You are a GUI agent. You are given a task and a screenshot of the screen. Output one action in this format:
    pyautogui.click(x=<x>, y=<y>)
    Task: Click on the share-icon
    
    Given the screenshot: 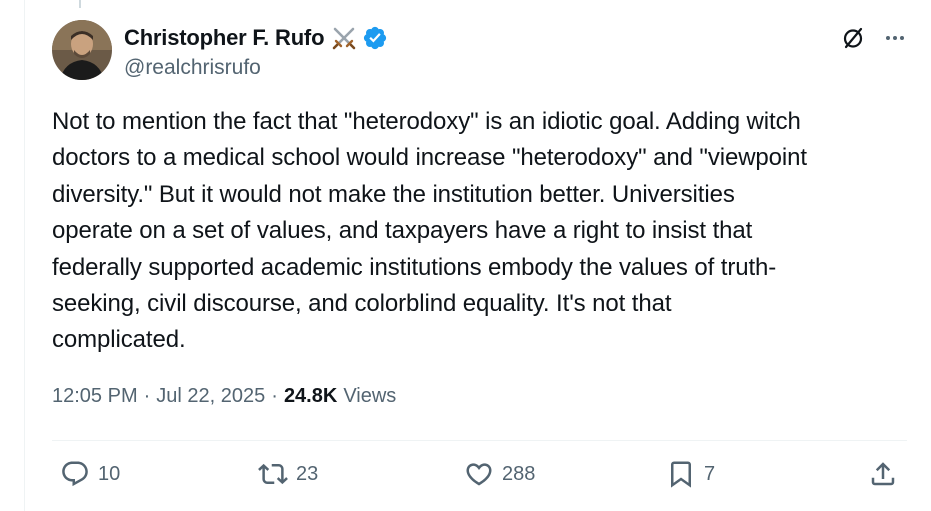 What is the action you would take?
    pyautogui.click(x=883, y=474)
    